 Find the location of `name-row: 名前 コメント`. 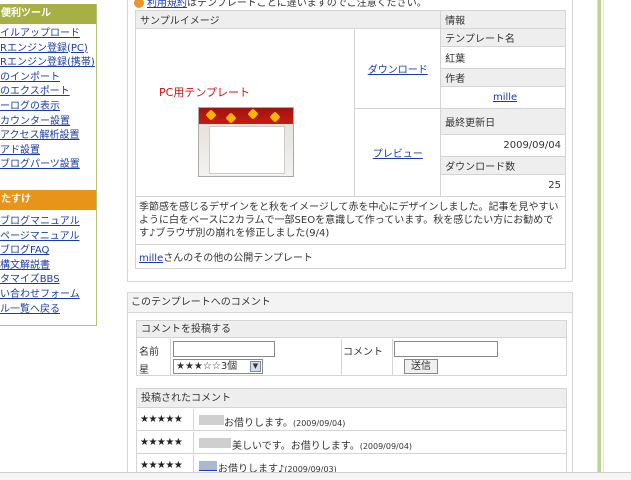

name-row: 名前 コメント is located at coordinates (351, 349).